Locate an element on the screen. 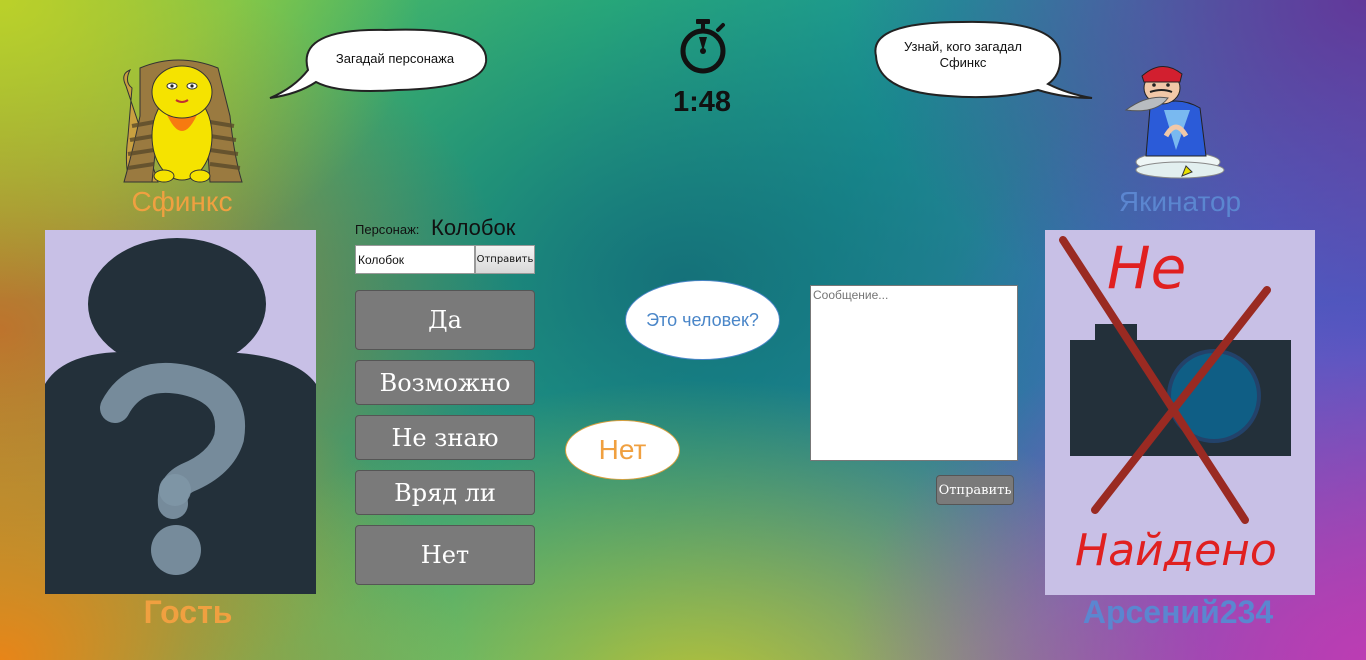 The width and height of the screenshot is (1366, 660). character-value: Колобок is located at coordinates (473, 227).